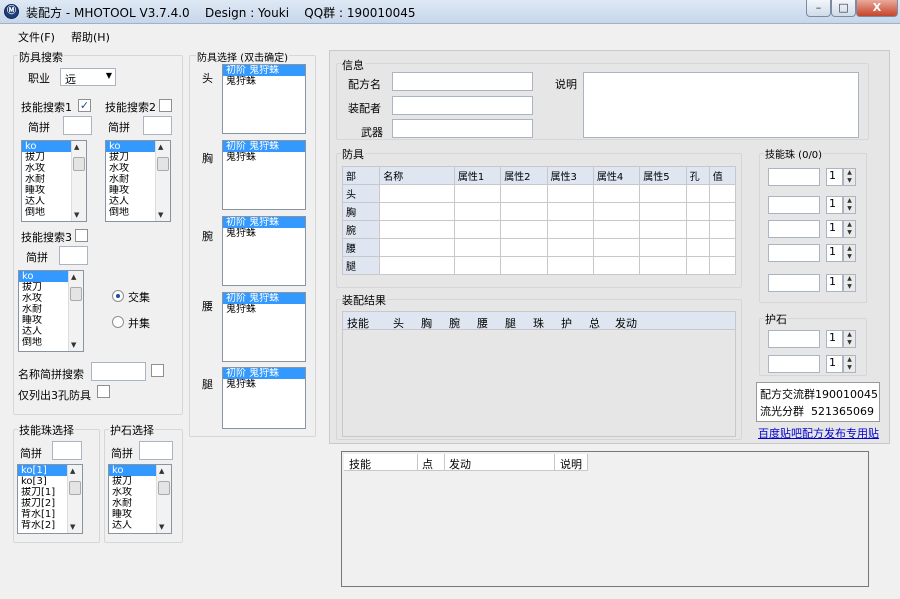  Describe the element at coordinates (539, 247) in the screenshot. I see `table-row: 腰` at that location.